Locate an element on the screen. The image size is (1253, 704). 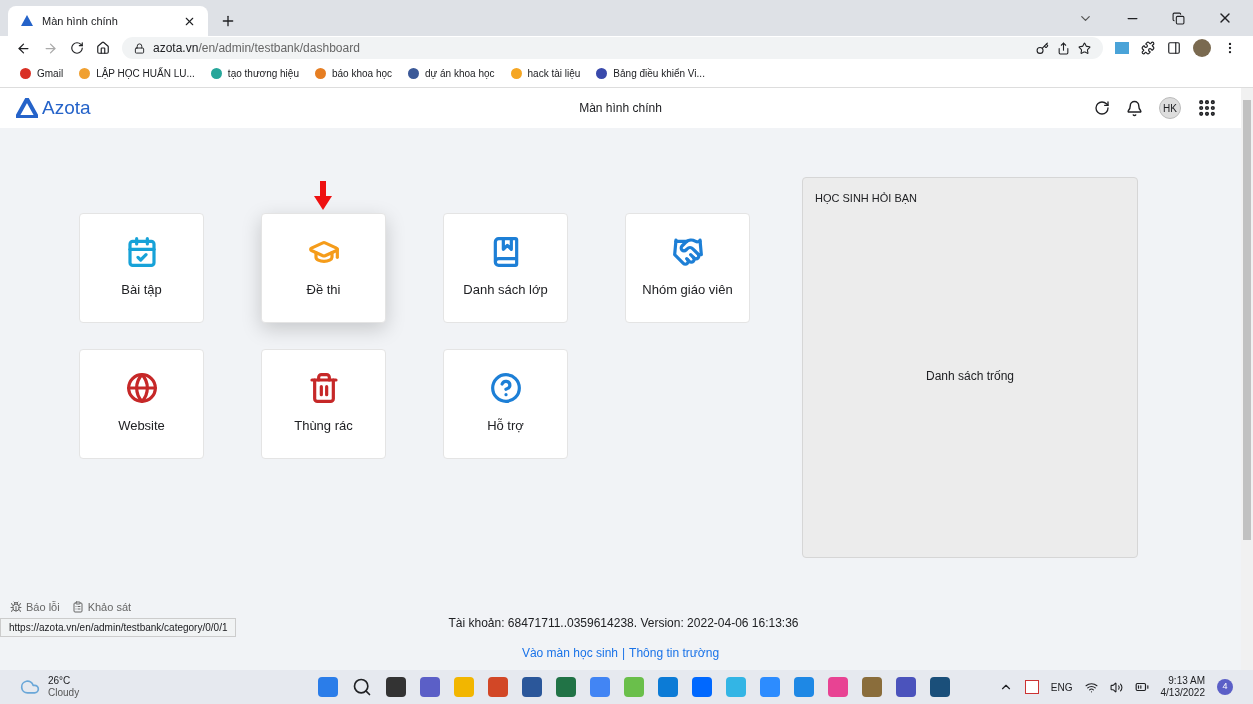
tray-app-icon is located at coordinates (1031, 687).